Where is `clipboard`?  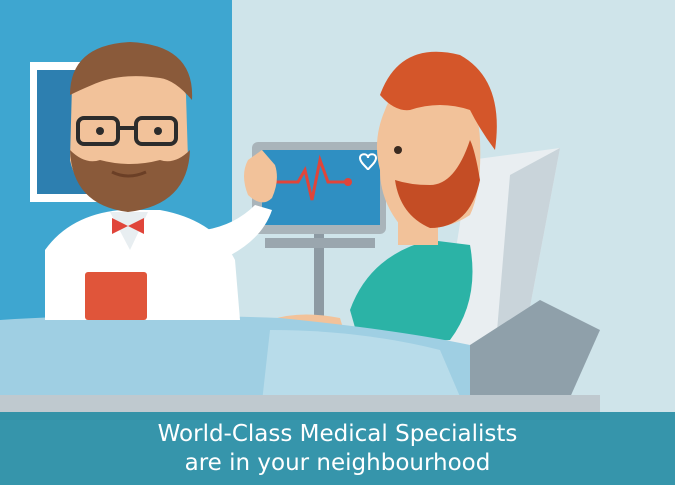
clipboard is located at coordinates (116, 296).